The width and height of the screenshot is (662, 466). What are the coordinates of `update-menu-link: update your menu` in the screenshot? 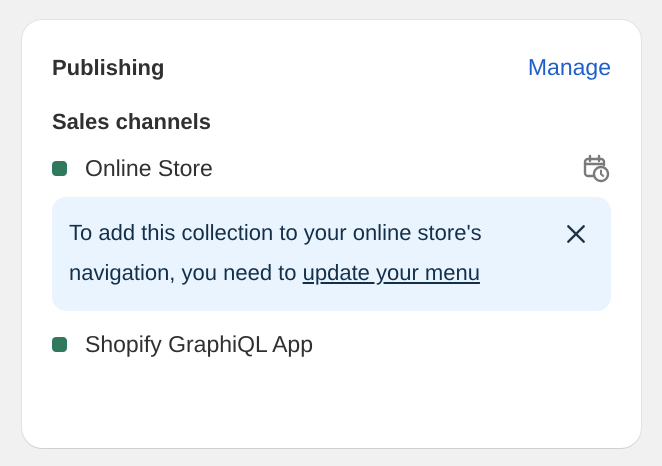 It's located at (391, 272).